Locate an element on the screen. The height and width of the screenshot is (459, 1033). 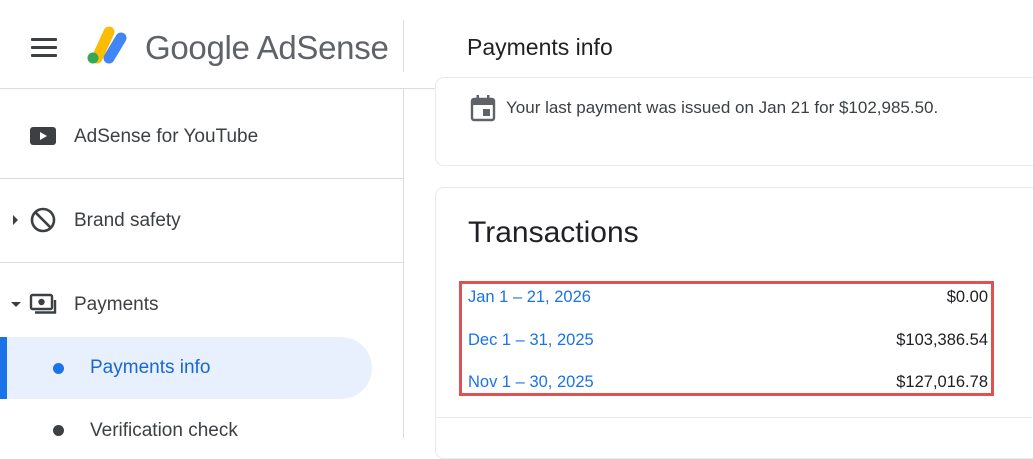
brand-name: Google AdSense is located at coordinates (267, 48).